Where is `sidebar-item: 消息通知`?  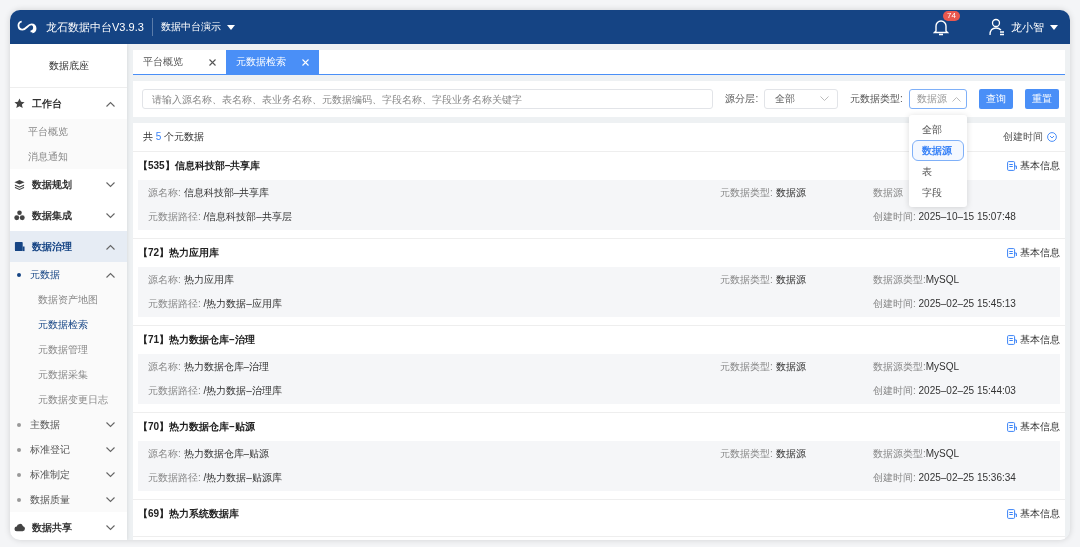 sidebar-item: 消息通知 is located at coordinates (68, 156).